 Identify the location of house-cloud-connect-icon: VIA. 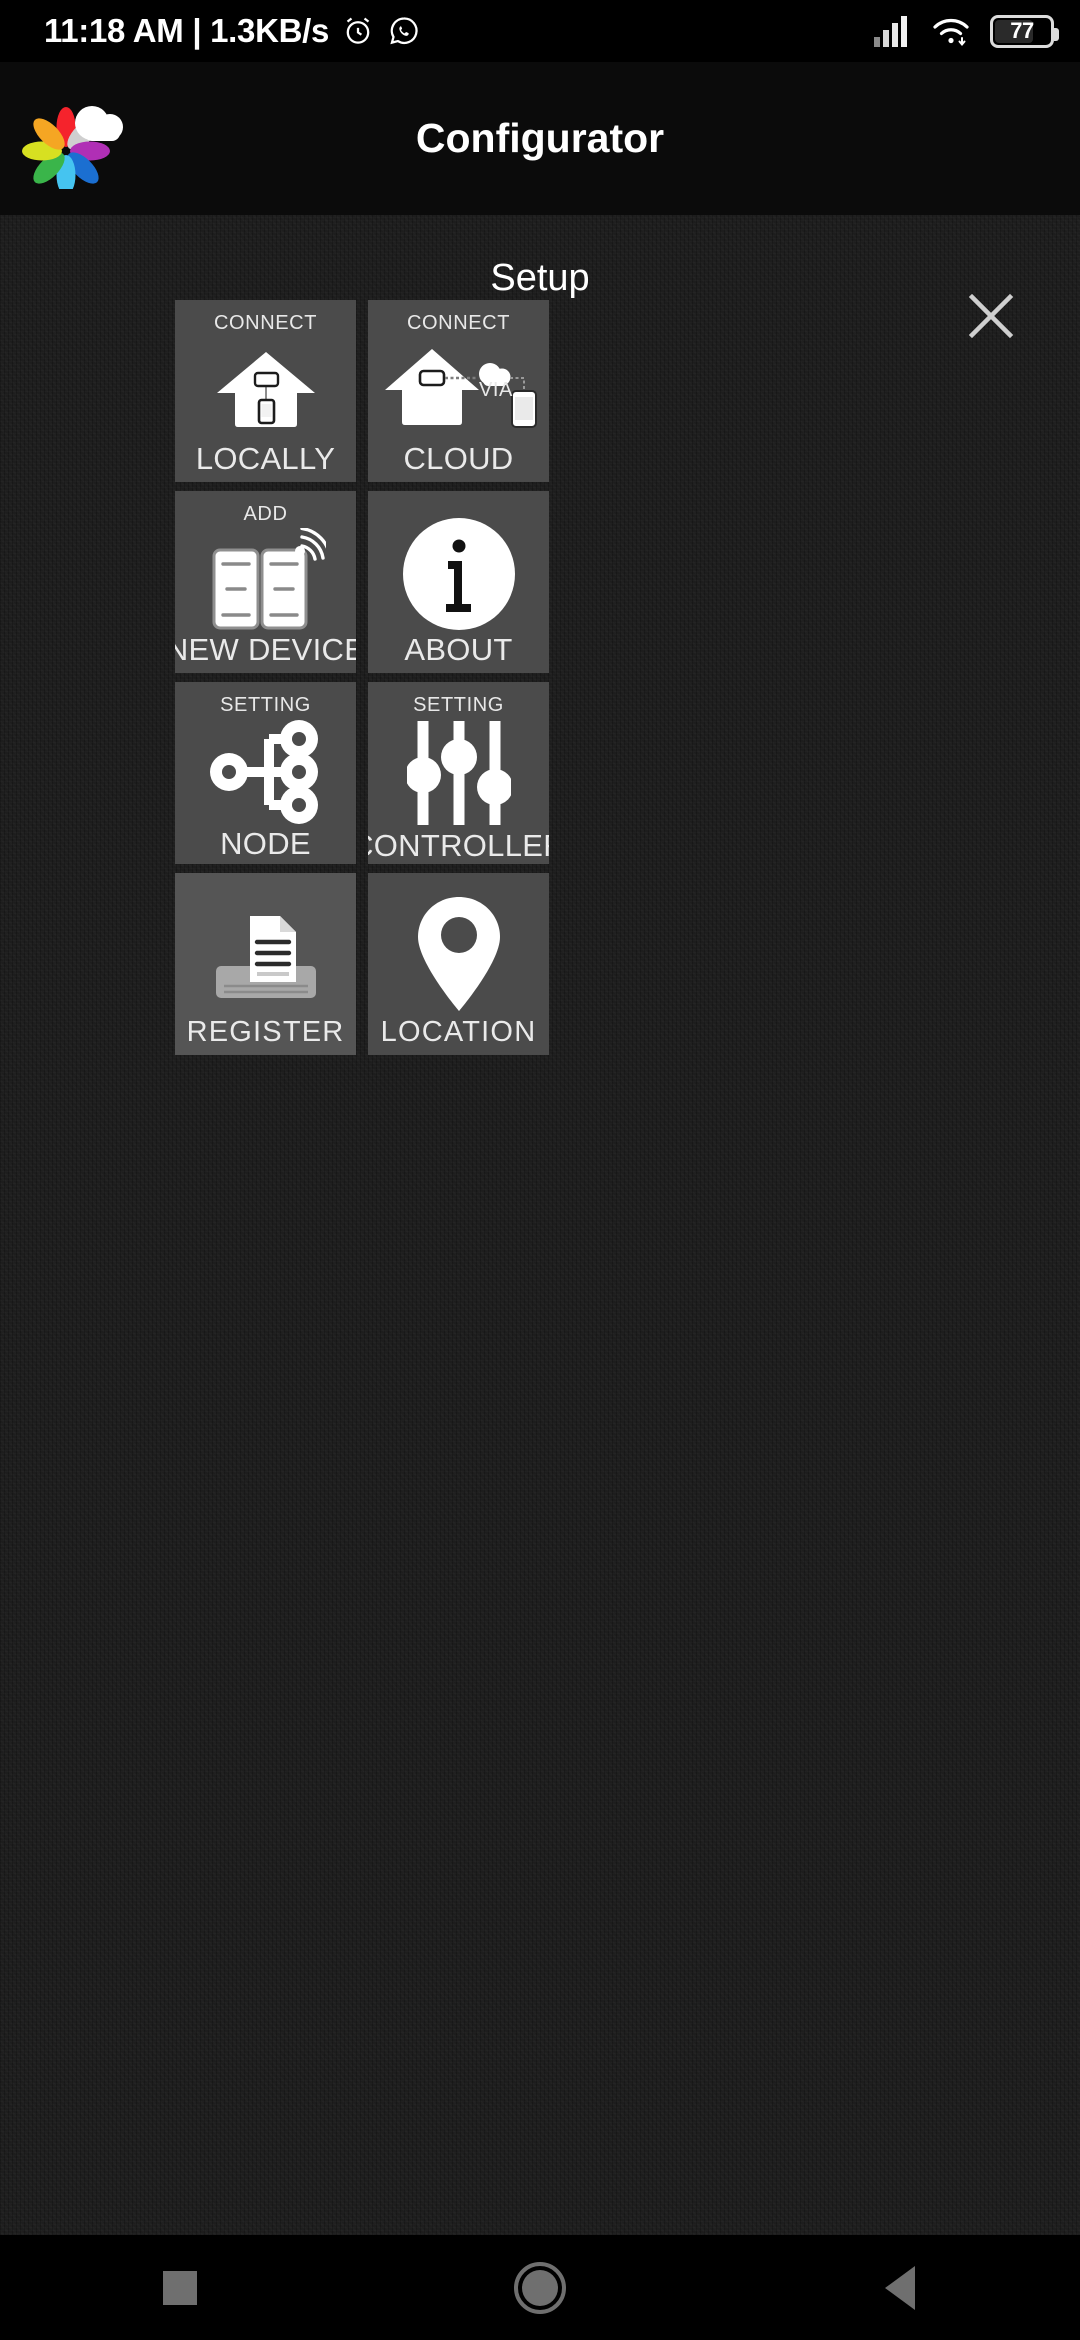
(458, 388).